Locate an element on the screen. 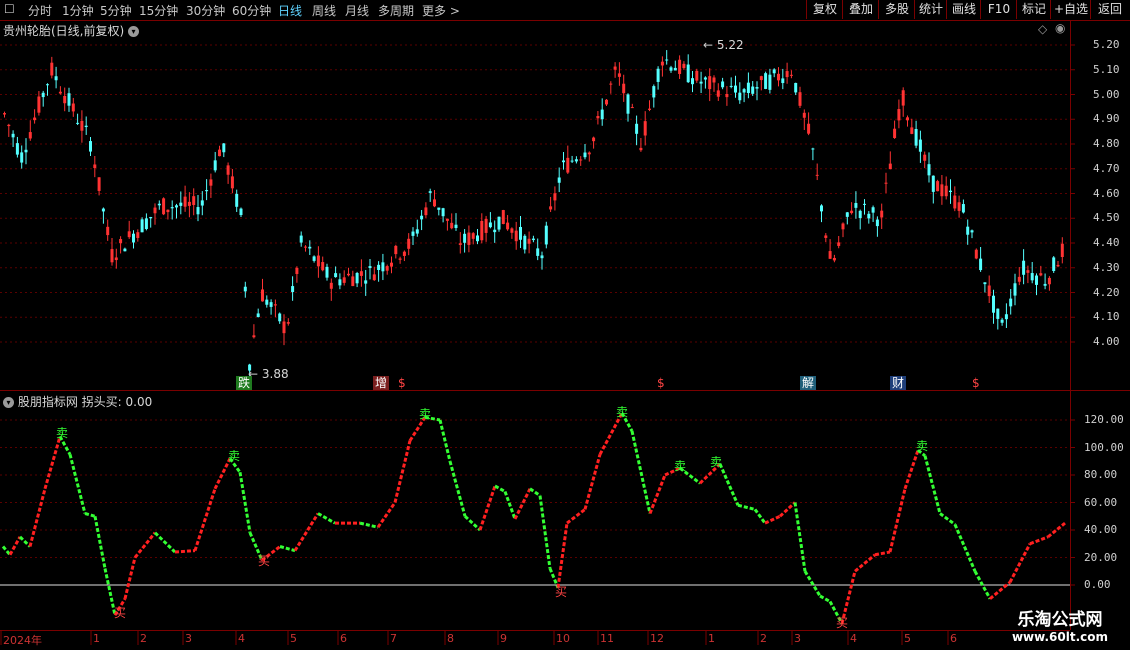 The image size is (1130, 650). x-axis-label: 2024年 is located at coordinates (22, 640).